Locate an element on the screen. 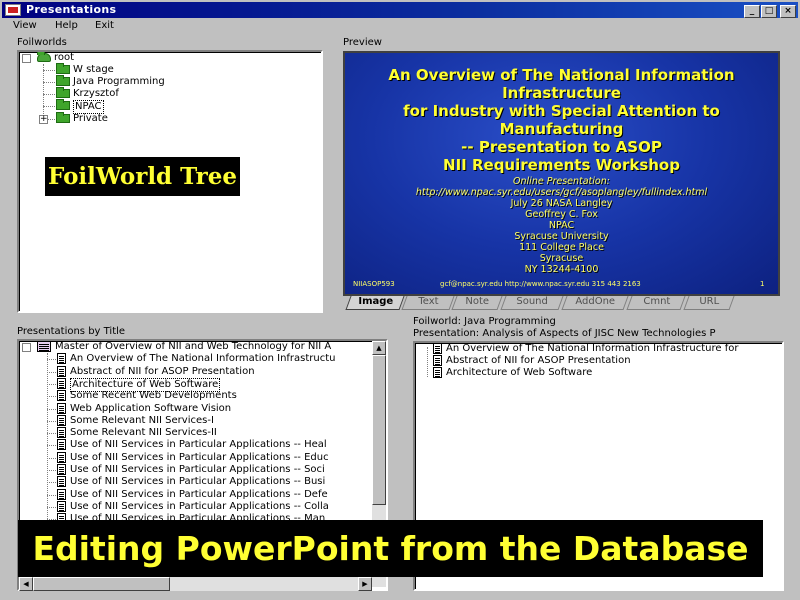 The width and height of the screenshot is (800, 600). tree-item-java-programming: Java Programming is located at coordinates (110, 81).